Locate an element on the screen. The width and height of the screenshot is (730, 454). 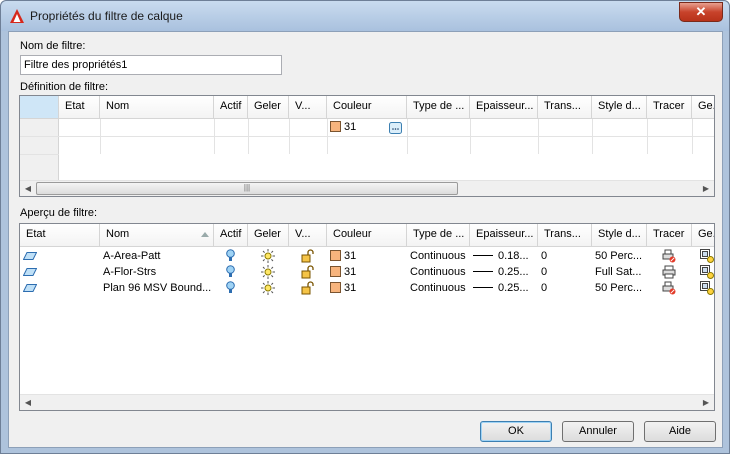
preview-horizontal-scrollbar: ◀ ▶ is located at coordinates (367, 402).